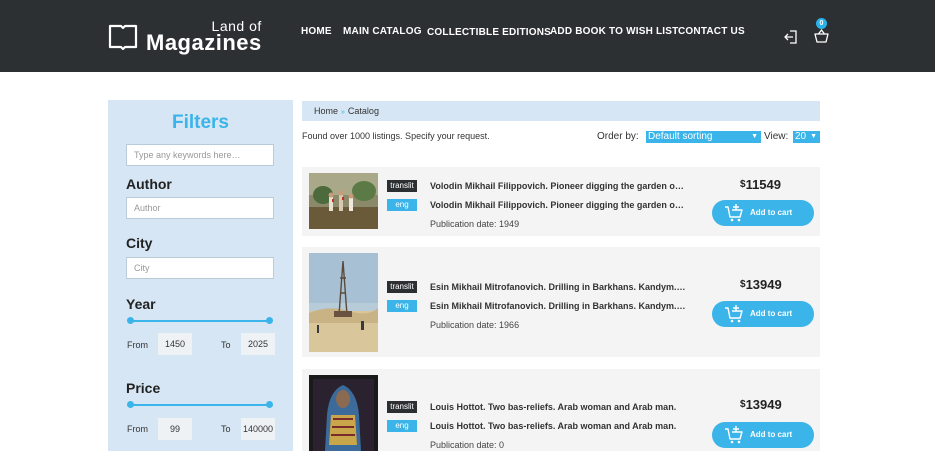  What do you see at coordinates (149, 184) in the screenshot?
I see `author-label: Author` at bounding box center [149, 184].